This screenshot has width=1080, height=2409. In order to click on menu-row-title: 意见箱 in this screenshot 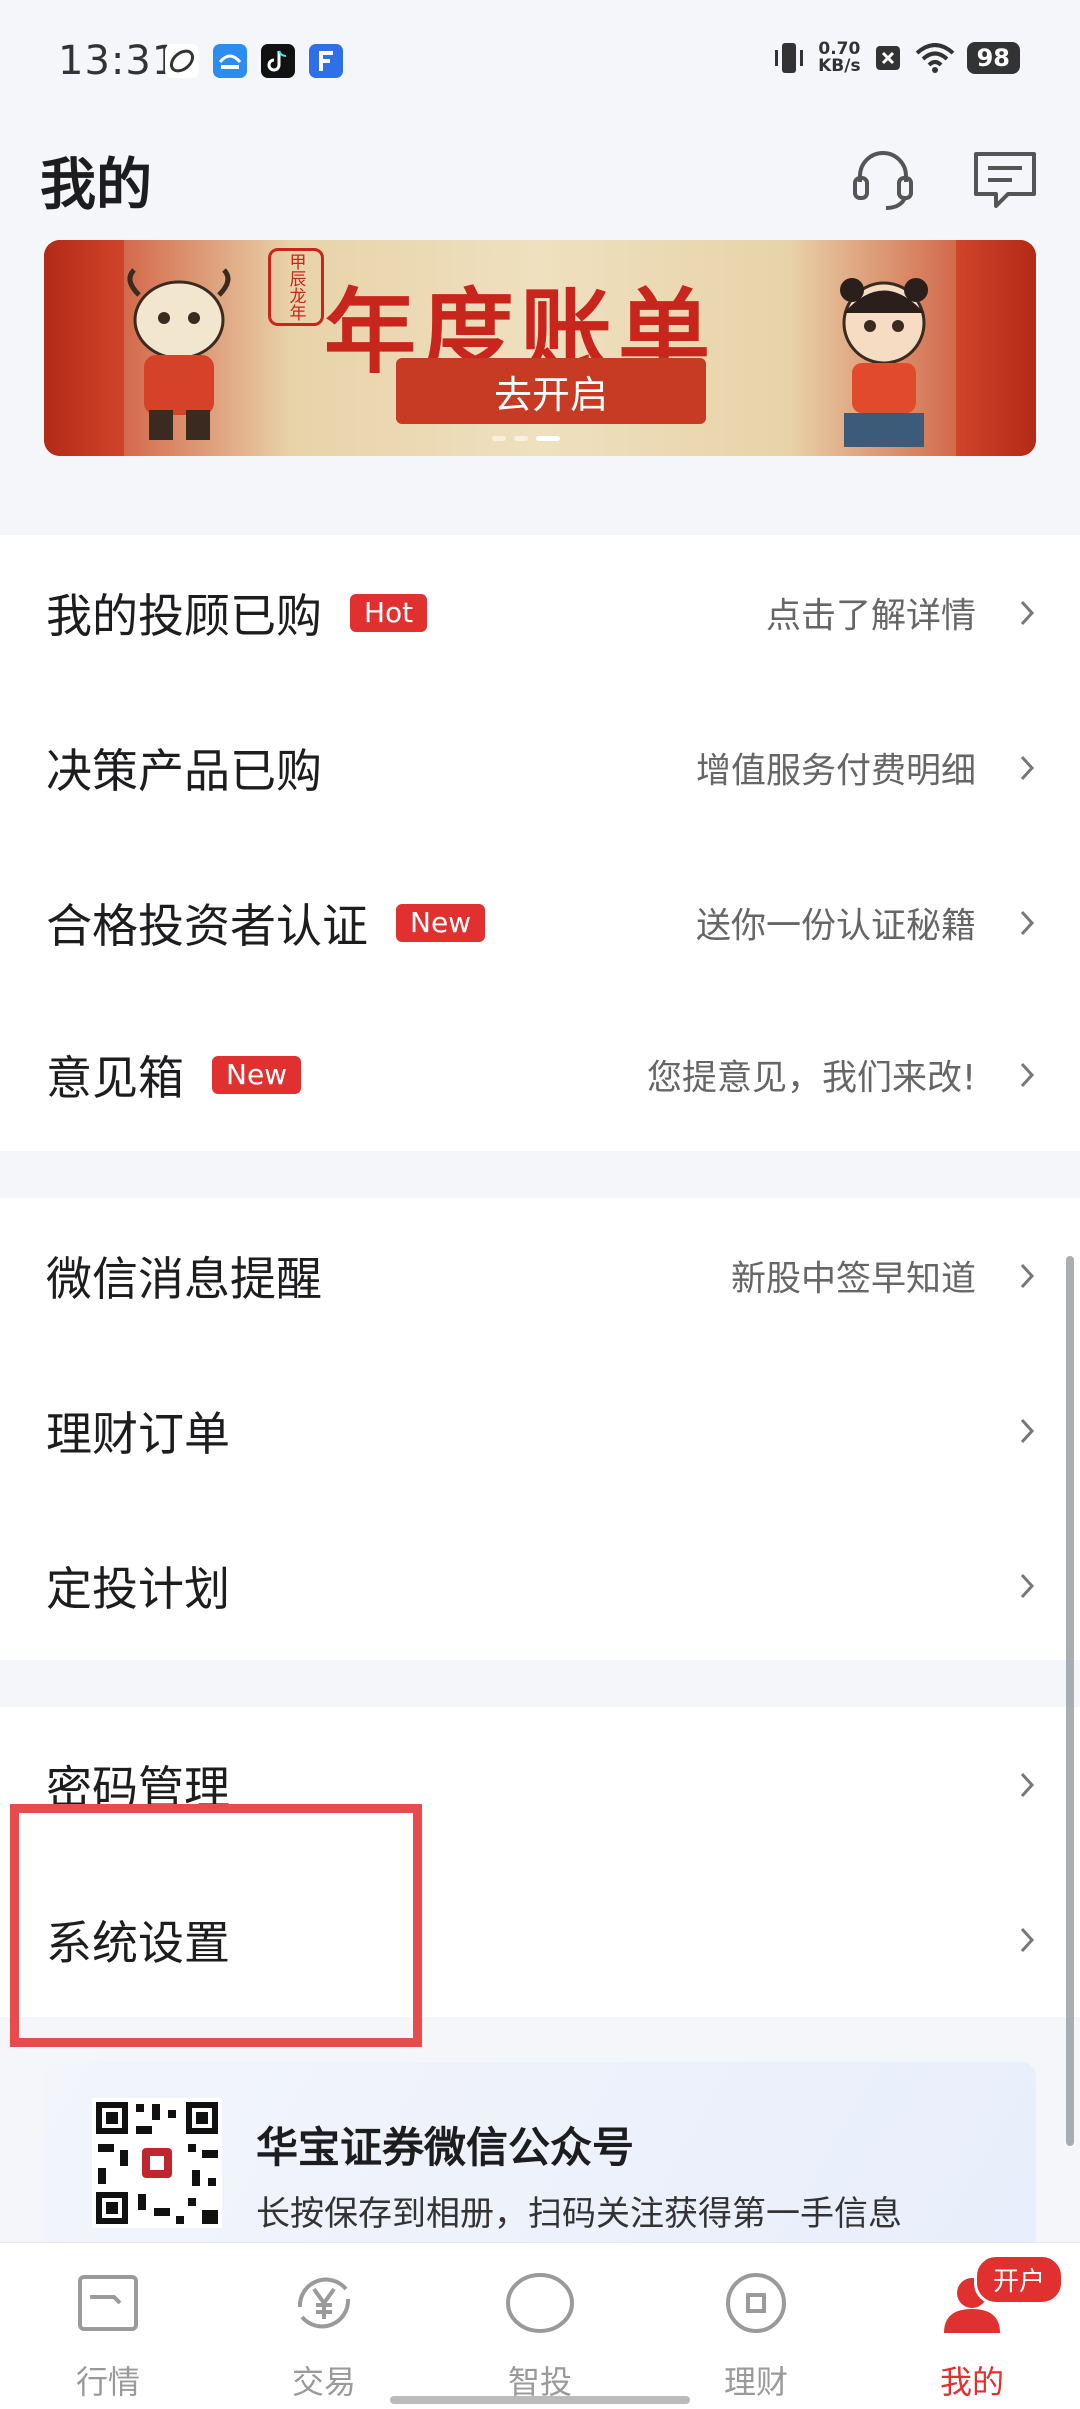, I will do `click(115, 1077)`.